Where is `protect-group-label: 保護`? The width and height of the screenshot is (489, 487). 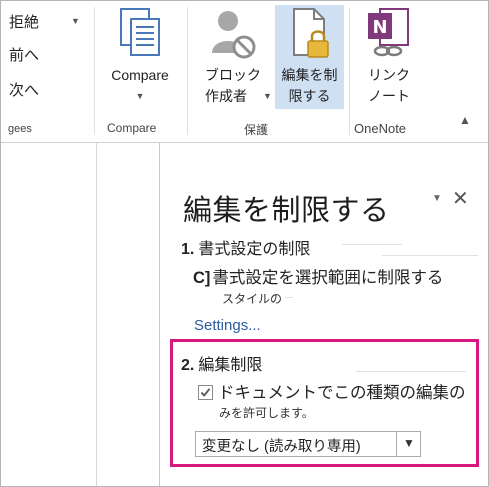 protect-group-label: 保護 is located at coordinates (256, 130).